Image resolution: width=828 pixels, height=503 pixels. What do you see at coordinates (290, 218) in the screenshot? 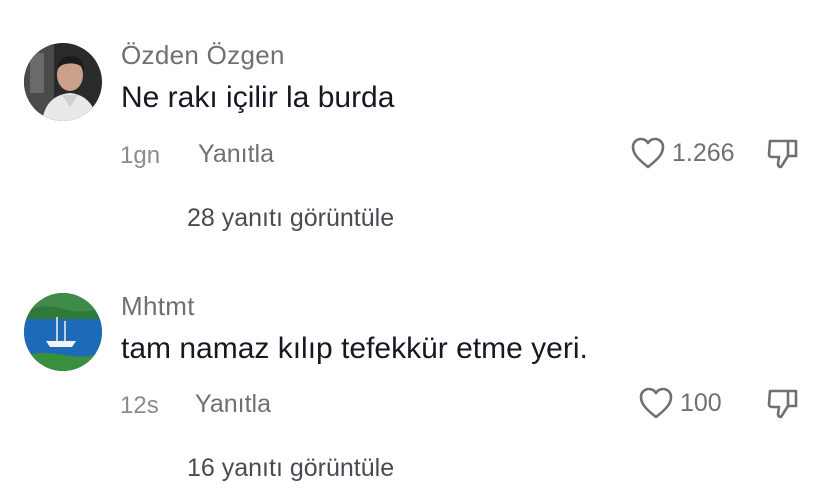
I see `view-replies-link: 28 yanıtı görüntüle` at bounding box center [290, 218].